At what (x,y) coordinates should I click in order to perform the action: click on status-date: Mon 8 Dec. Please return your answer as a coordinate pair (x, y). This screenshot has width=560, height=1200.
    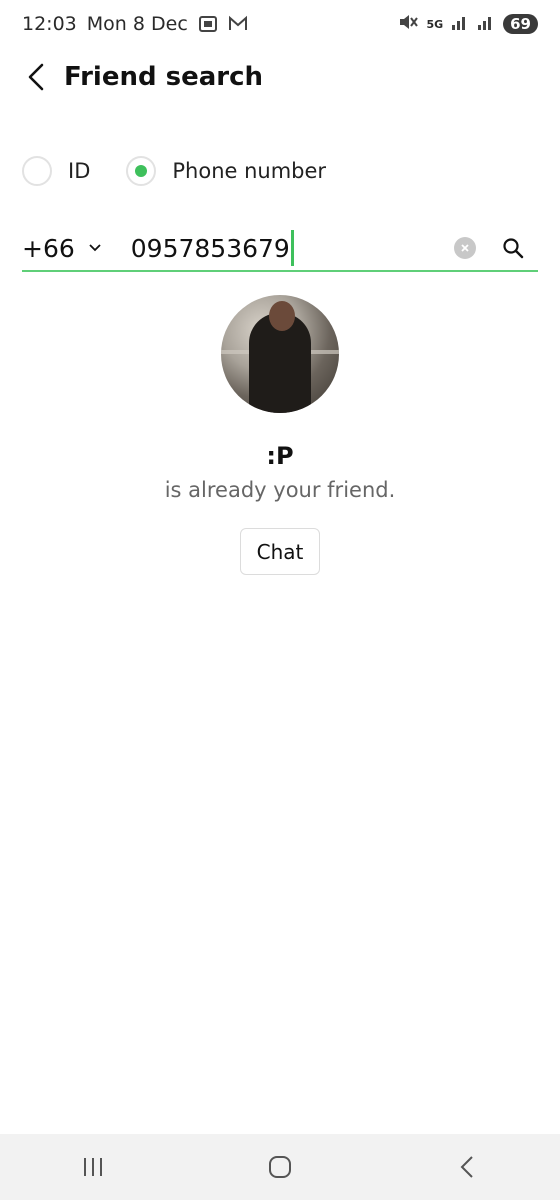
    Looking at the image, I should click on (137, 24).